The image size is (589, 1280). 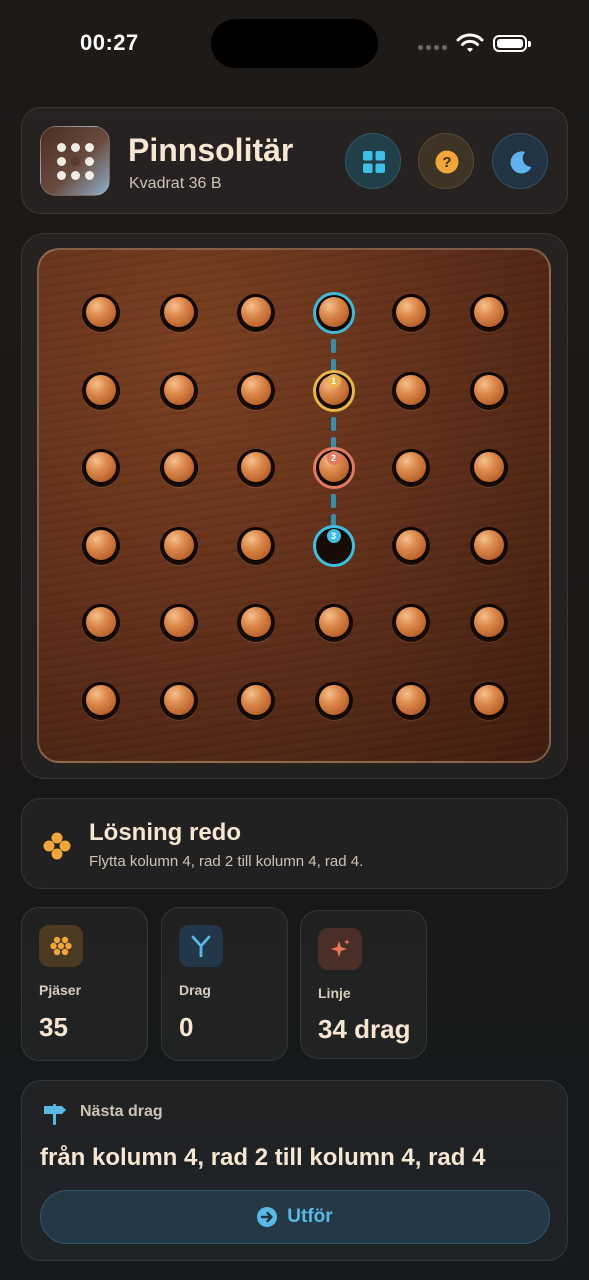 What do you see at coordinates (333, 380) in the screenshot?
I see `step-badge: 1` at bounding box center [333, 380].